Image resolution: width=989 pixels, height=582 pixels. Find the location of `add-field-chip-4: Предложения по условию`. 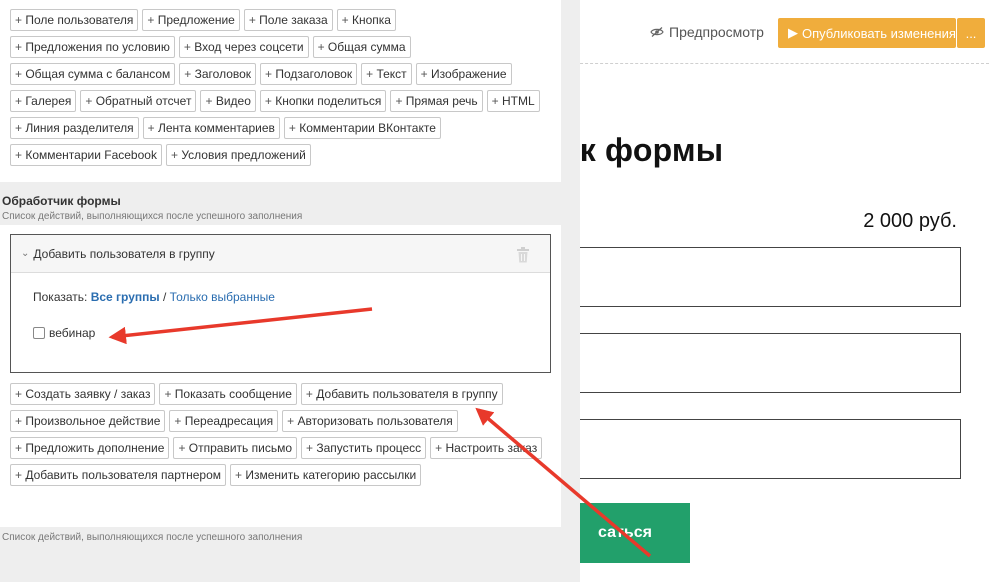

add-field-chip-4: Предложения по условию is located at coordinates (92, 47).